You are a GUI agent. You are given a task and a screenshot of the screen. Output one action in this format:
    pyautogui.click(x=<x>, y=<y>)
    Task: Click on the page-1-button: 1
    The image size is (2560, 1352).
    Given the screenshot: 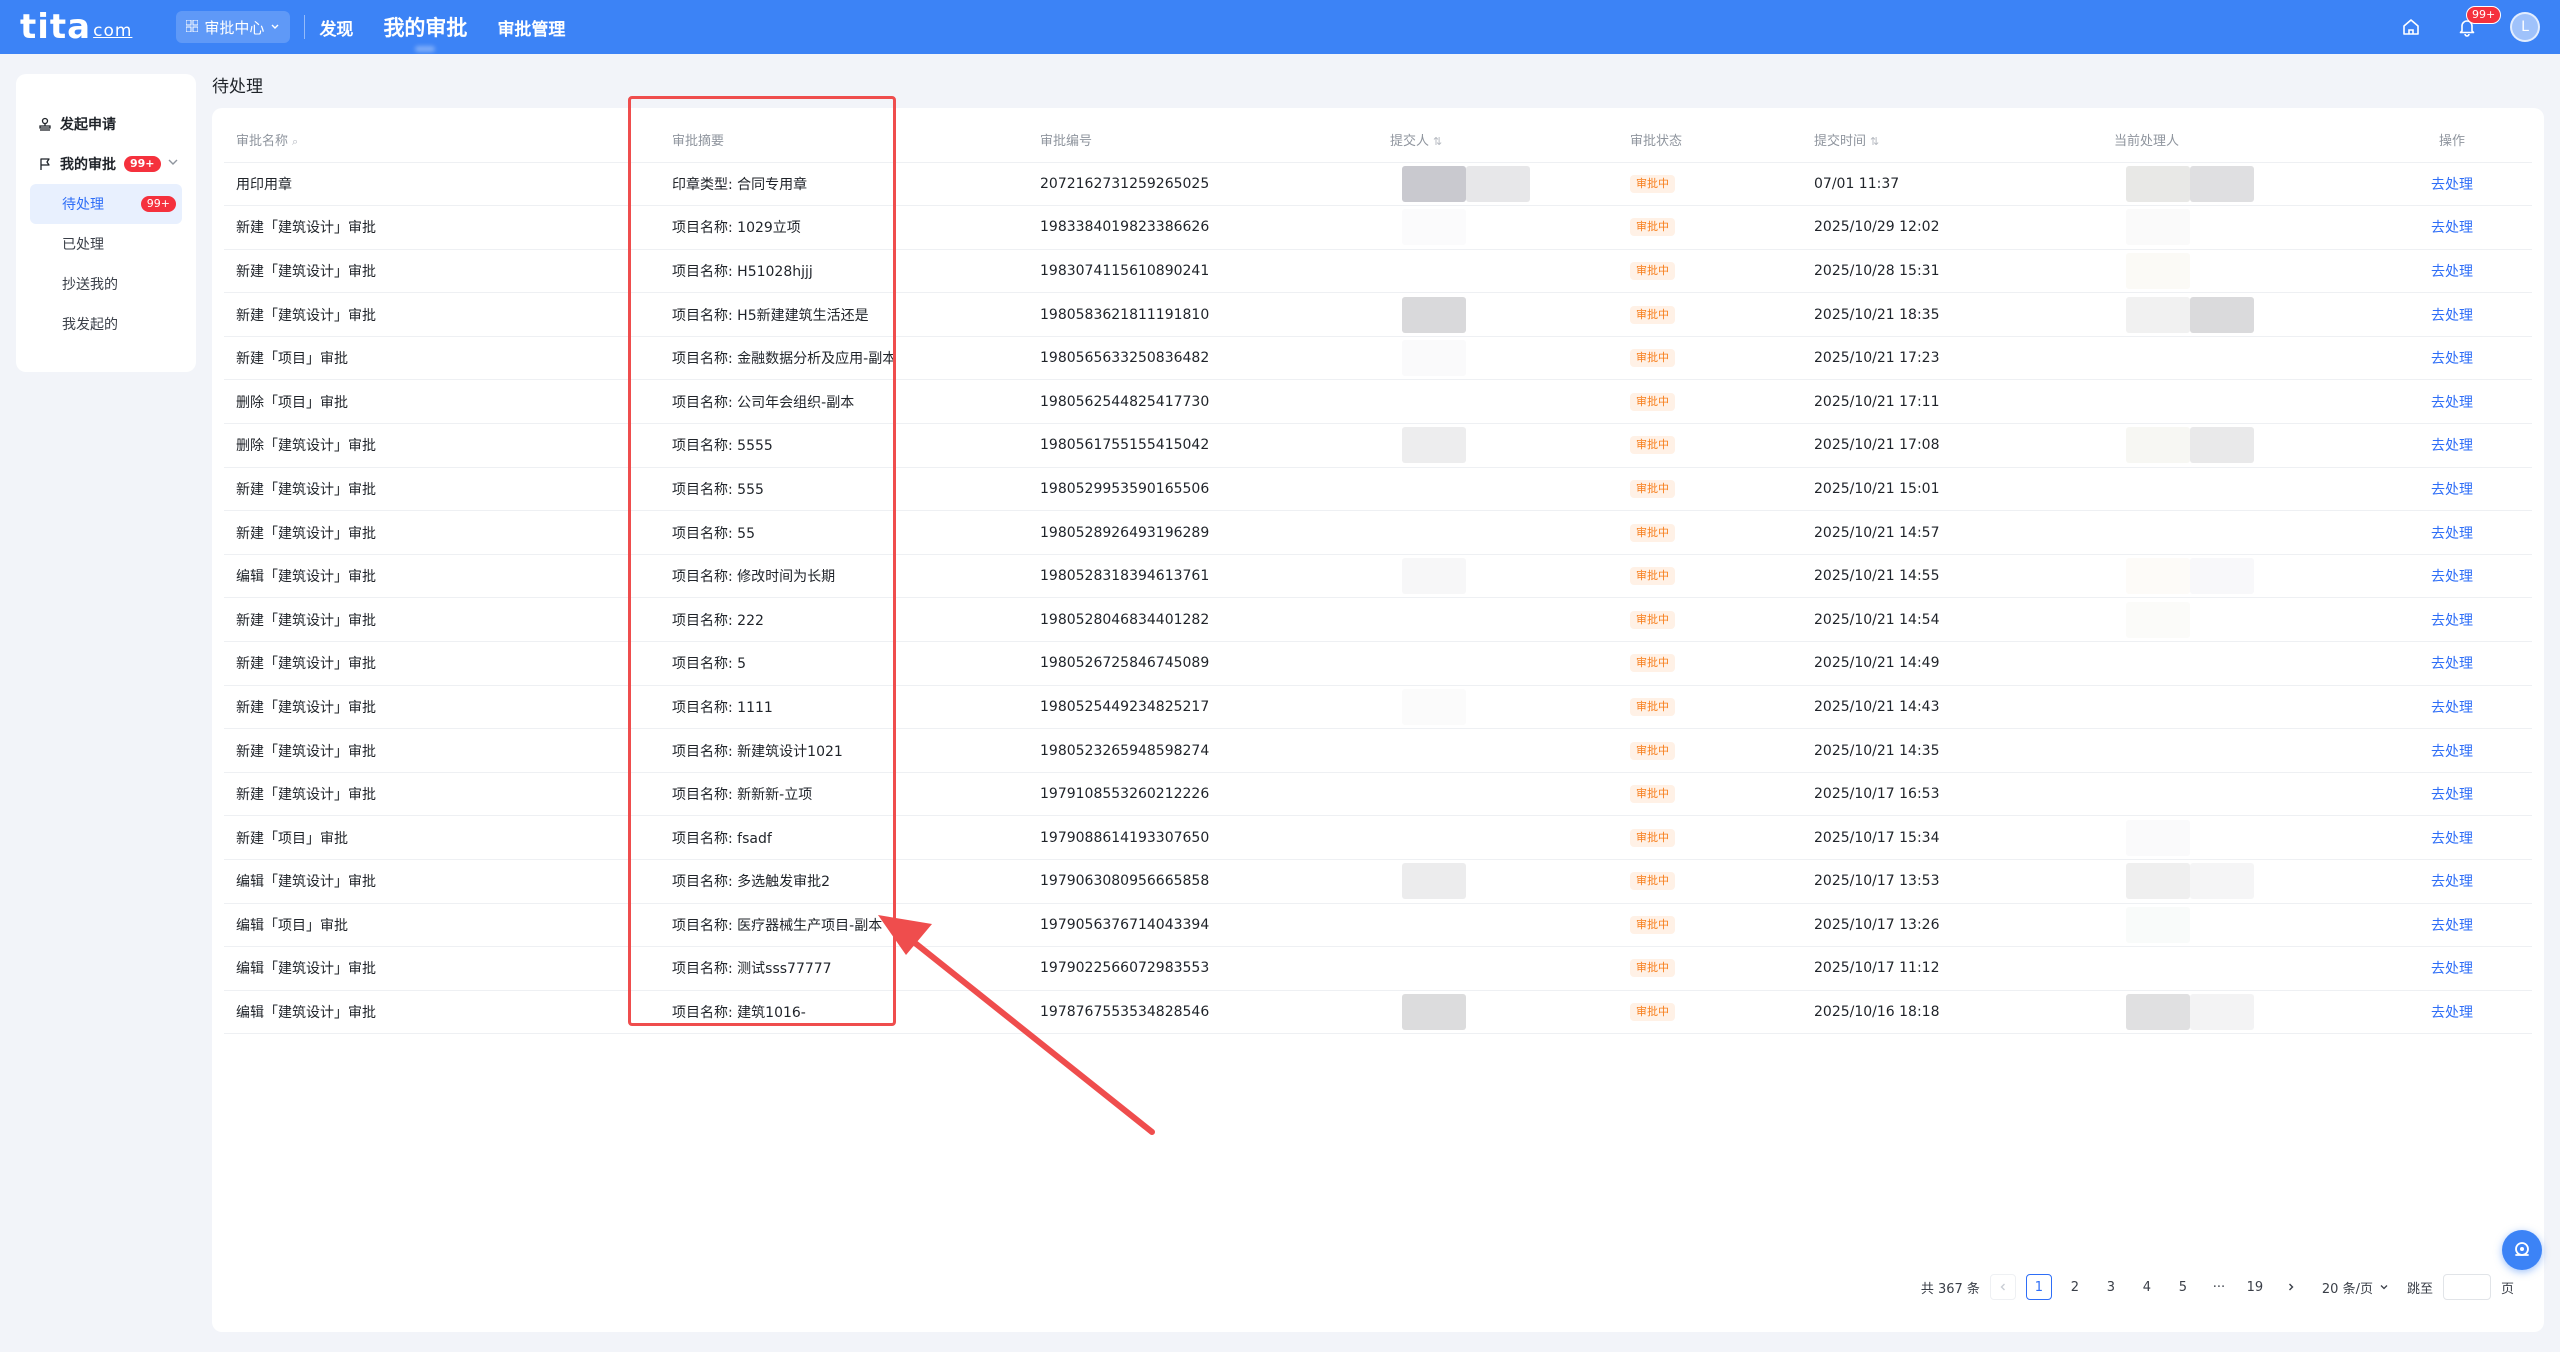 What is the action you would take?
    pyautogui.click(x=2038, y=1287)
    